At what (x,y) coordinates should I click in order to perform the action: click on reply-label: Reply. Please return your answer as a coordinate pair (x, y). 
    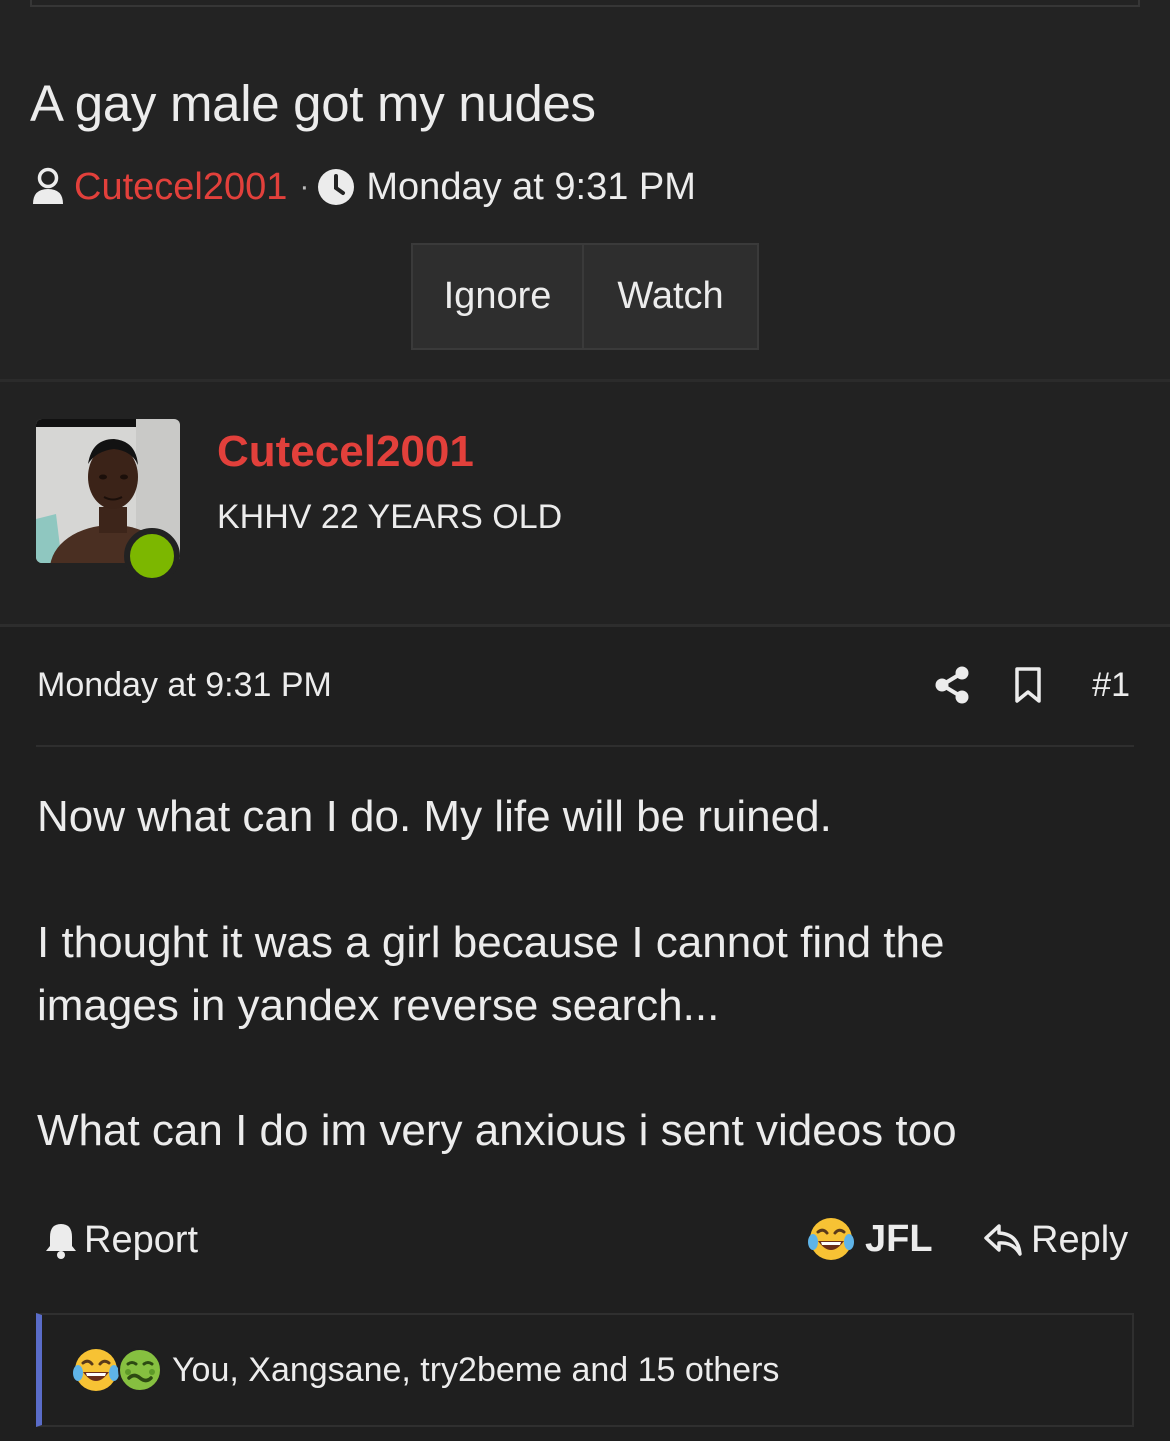
    Looking at the image, I should click on (1080, 1239).